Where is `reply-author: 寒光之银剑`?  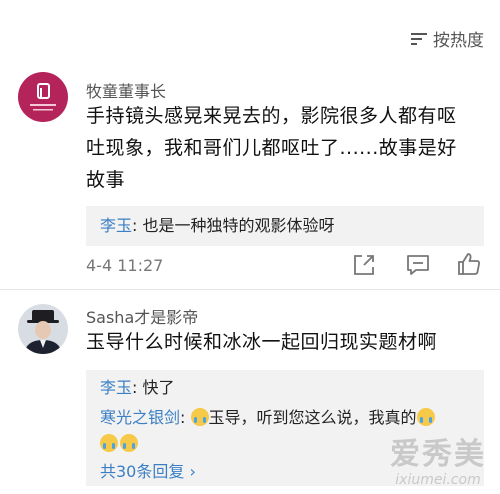 reply-author: 寒光之银剑 is located at coordinates (140, 417).